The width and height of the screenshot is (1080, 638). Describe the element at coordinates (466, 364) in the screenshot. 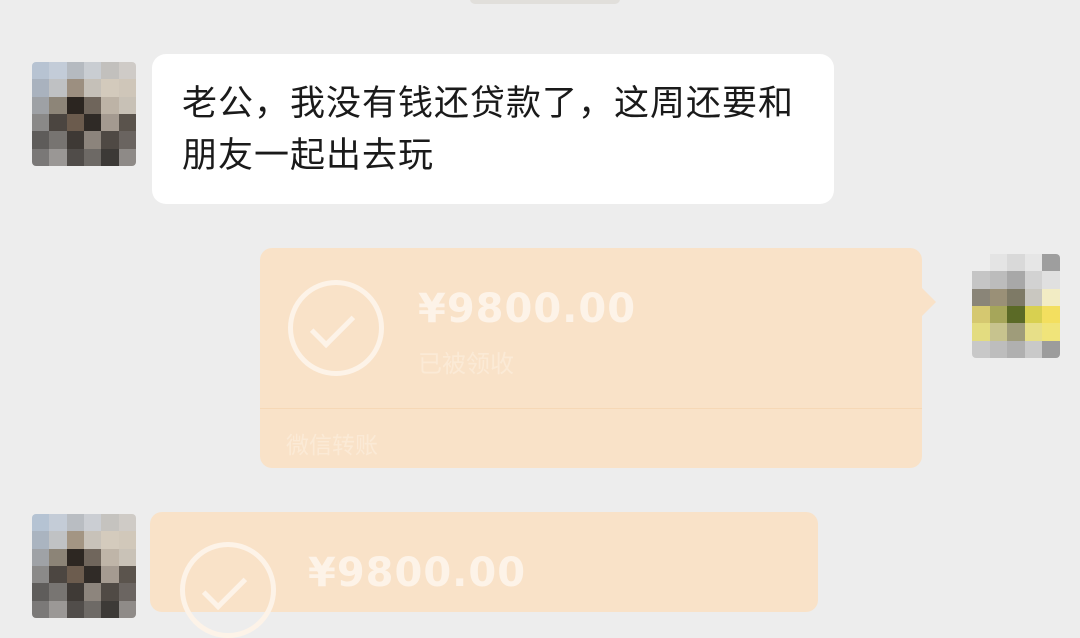

I see `transfer-status: 已被领收` at that location.